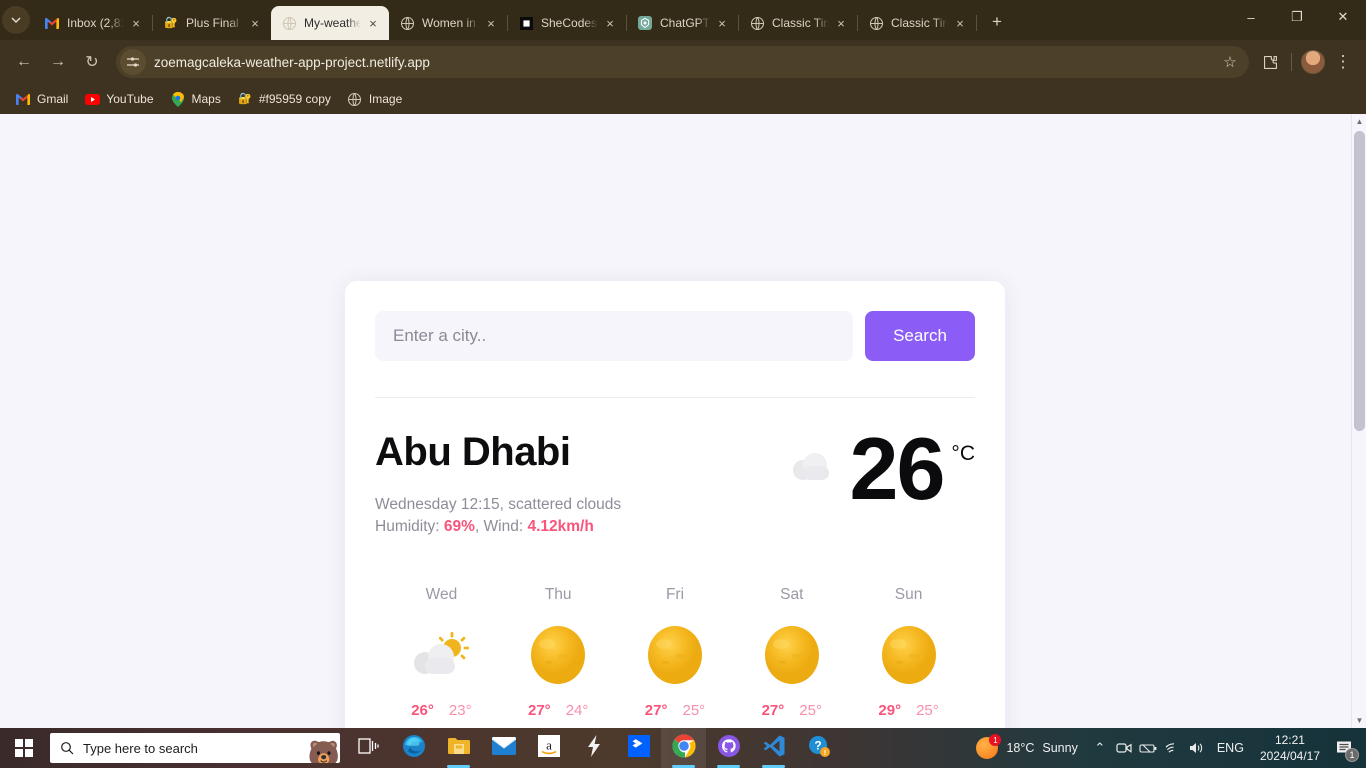 The image size is (1366, 768). I want to click on bookmark-star-icon: ☆, so click(1230, 62).